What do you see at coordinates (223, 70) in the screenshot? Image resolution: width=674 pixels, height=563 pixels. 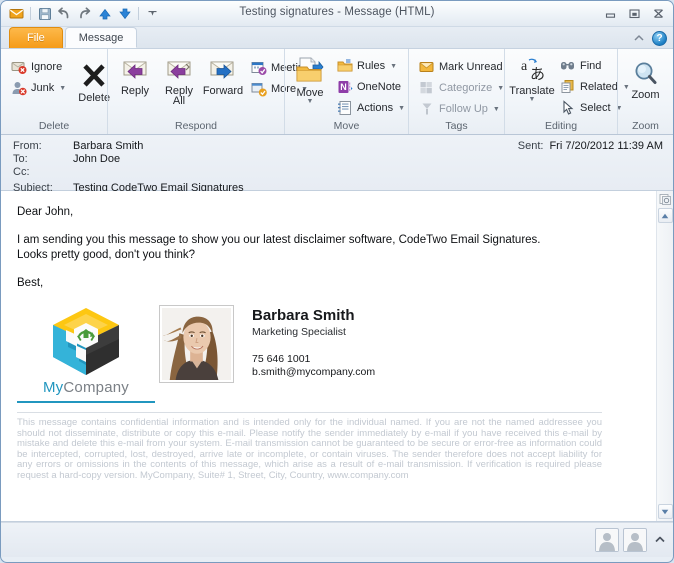 I see `forward-icon` at bounding box center [223, 70].